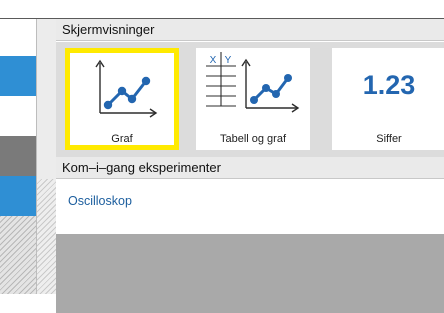 This screenshot has width=444, height=313. Describe the element at coordinates (222, 9) in the screenshot. I see `top-bar` at that location.